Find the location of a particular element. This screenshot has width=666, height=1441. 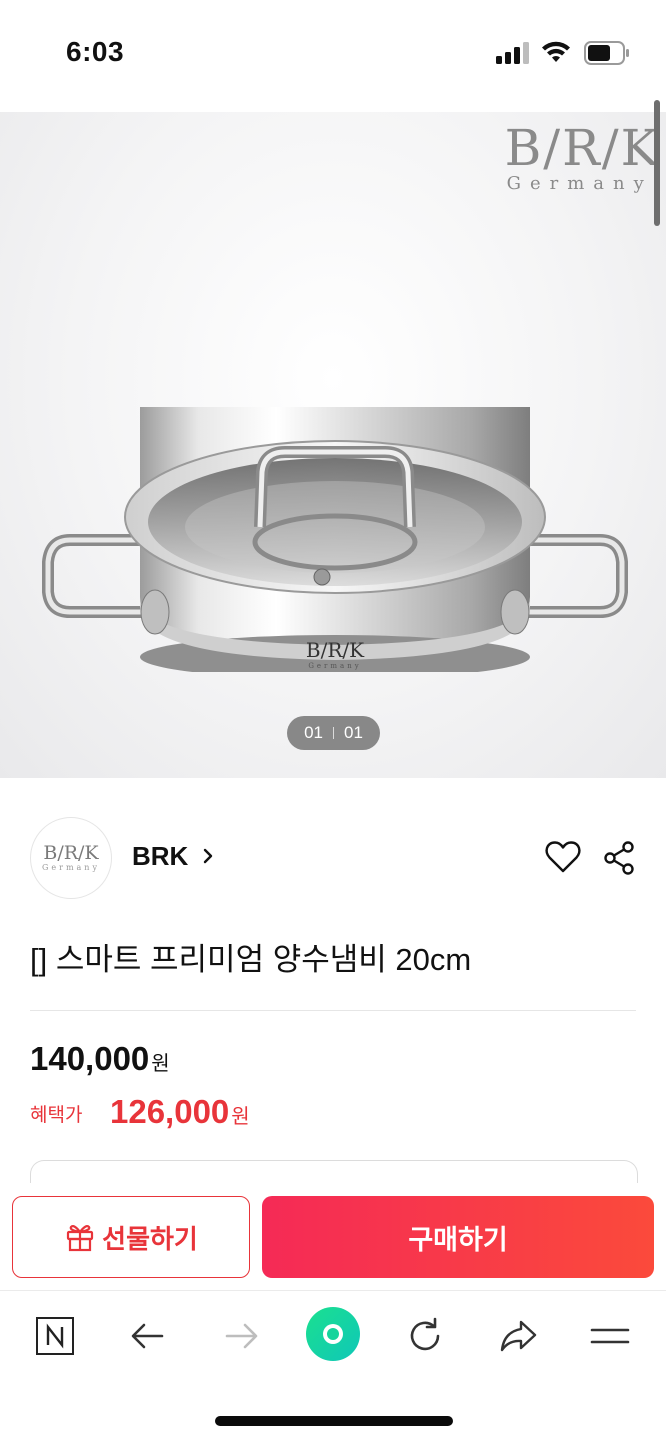

heart-icon is located at coordinates (563, 857).